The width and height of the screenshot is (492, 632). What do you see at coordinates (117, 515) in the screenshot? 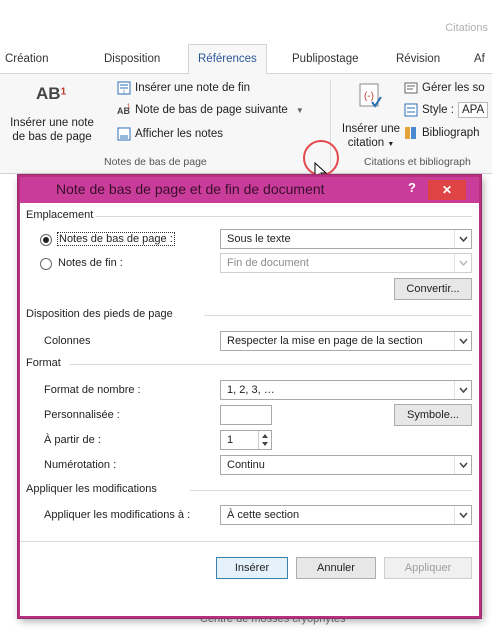
I see `apply-to-label: Appliquer les modifications à :` at bounding box center [117, 515].